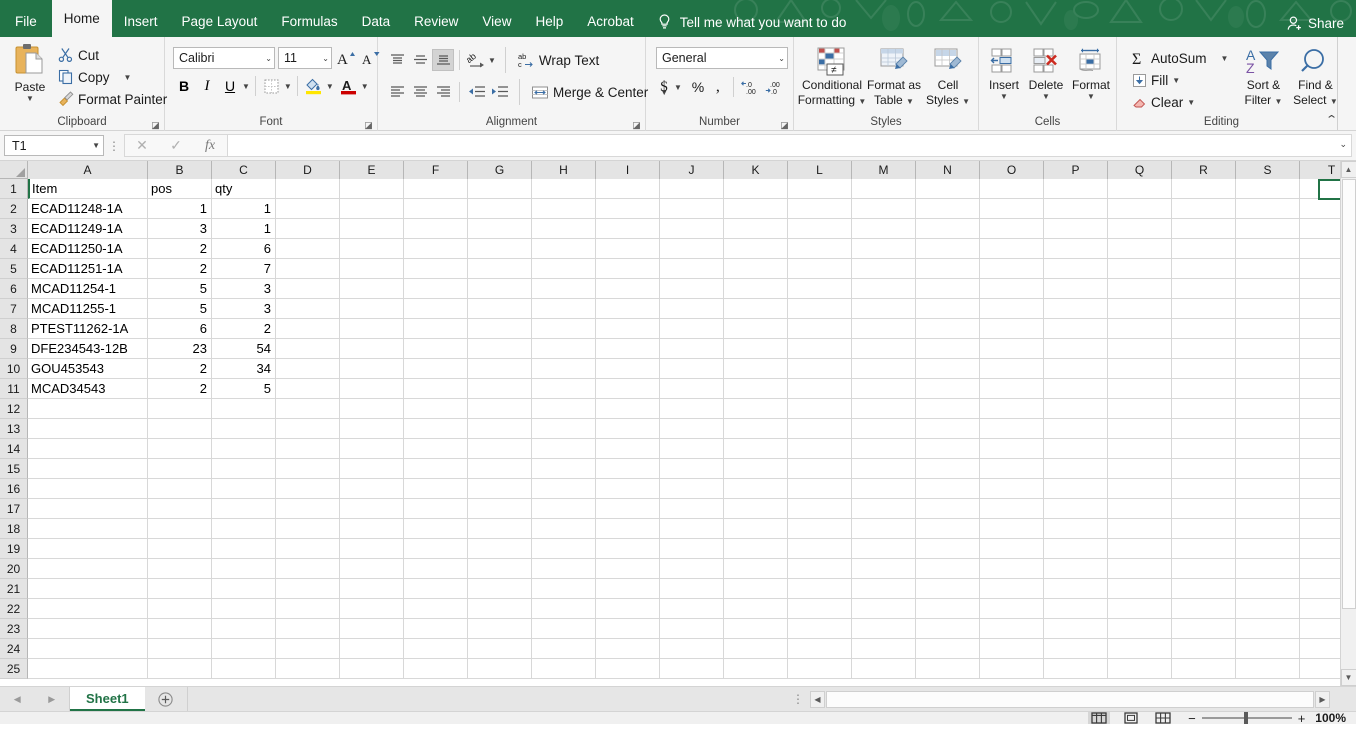 The image size is (1356, 731). I want to click on cell-I8, so click(628, 329).